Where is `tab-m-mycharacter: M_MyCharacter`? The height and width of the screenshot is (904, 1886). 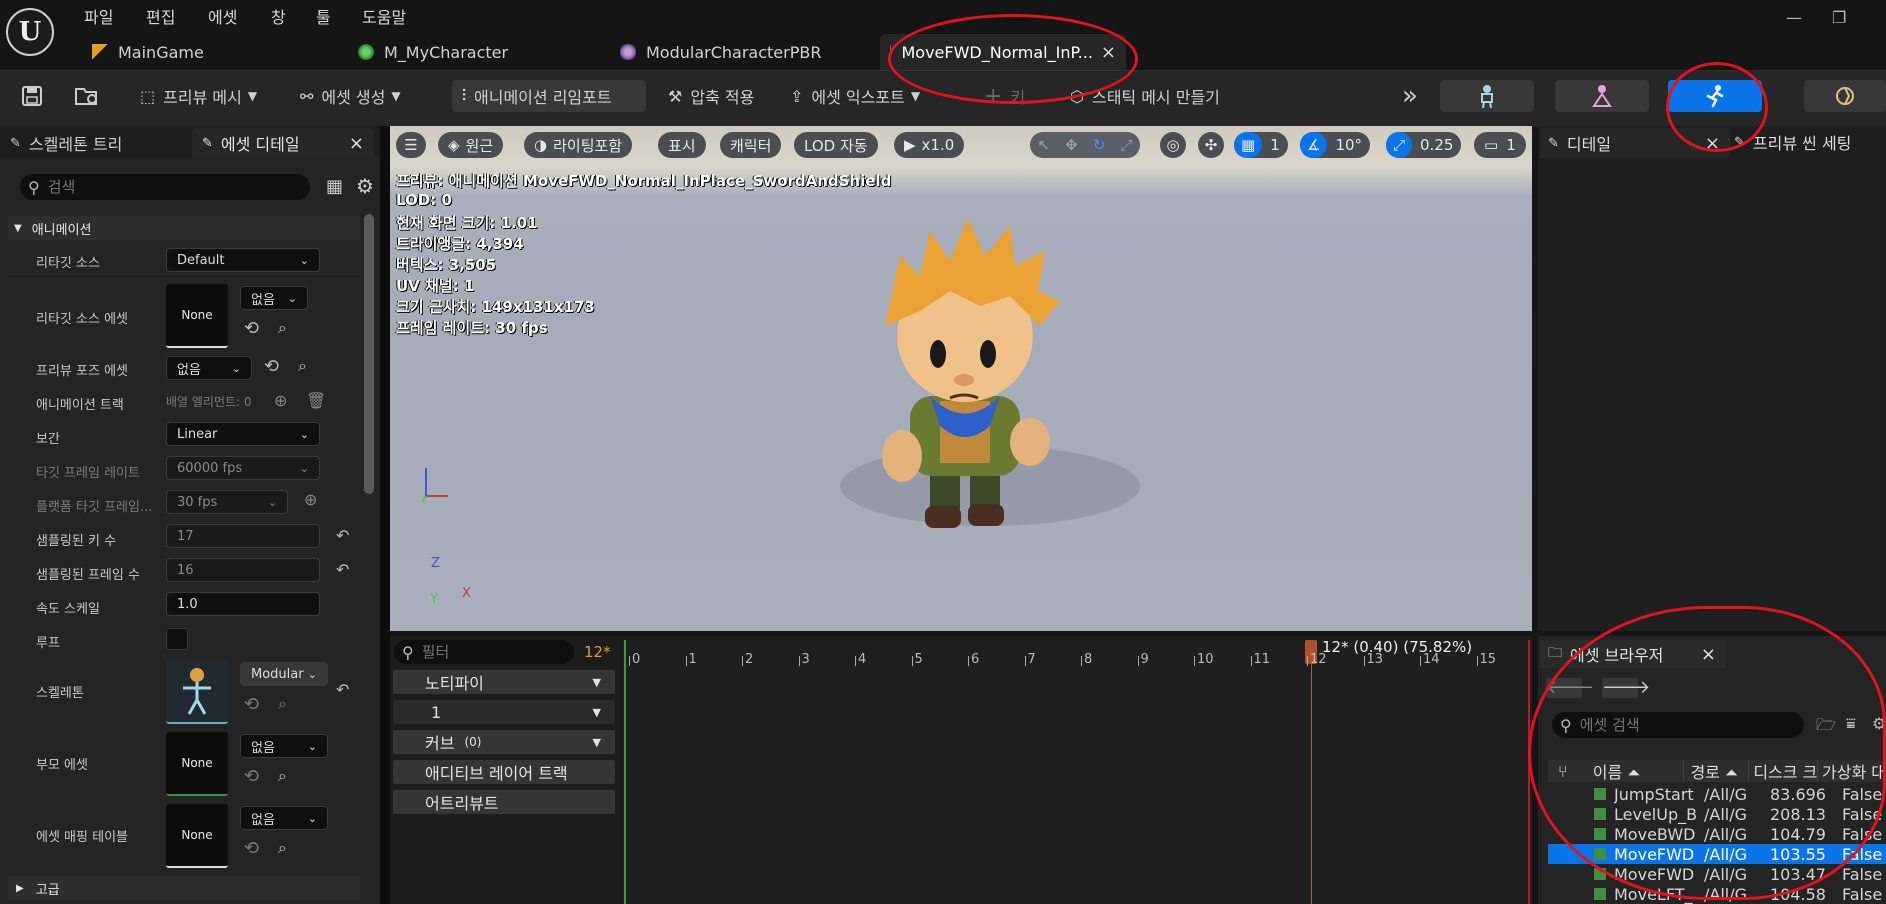
tab-m-mycharacter: M_MyCharacter is located at coordinates (468, 52).